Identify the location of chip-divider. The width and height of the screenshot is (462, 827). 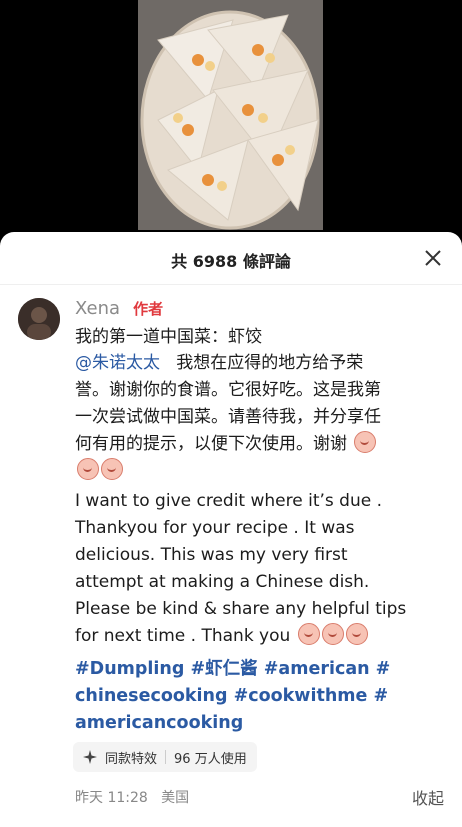
(166, 757).